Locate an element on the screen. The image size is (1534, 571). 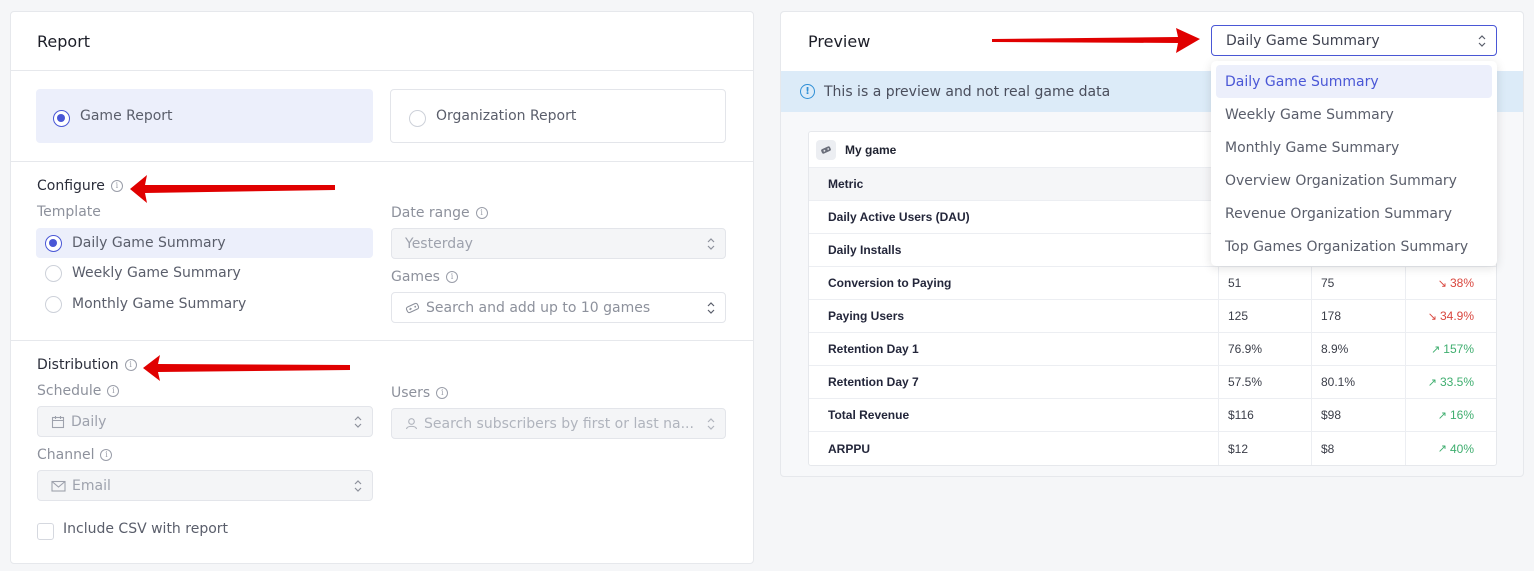
dropdown-option: Monthly Game Summary is located at coordinates (1354, 147).